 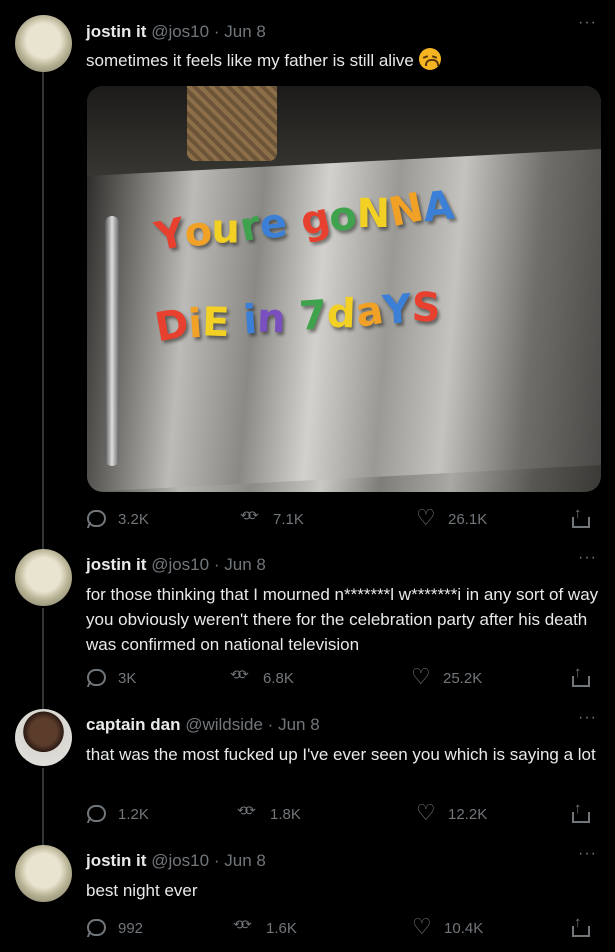 What do you see at coordinates (133, 724) in the screenshot?
I see `author-name: captain dan` at bounding box center [133, 724].